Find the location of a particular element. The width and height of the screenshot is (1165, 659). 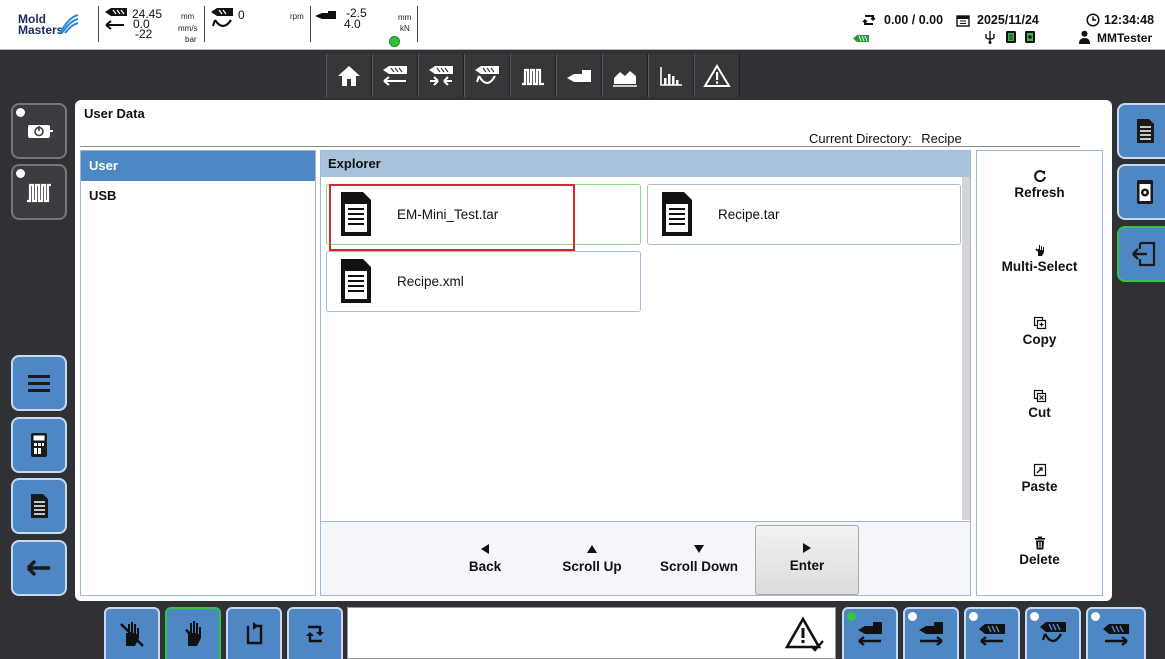

power-heater-icon is located at coordinates (40, 131).